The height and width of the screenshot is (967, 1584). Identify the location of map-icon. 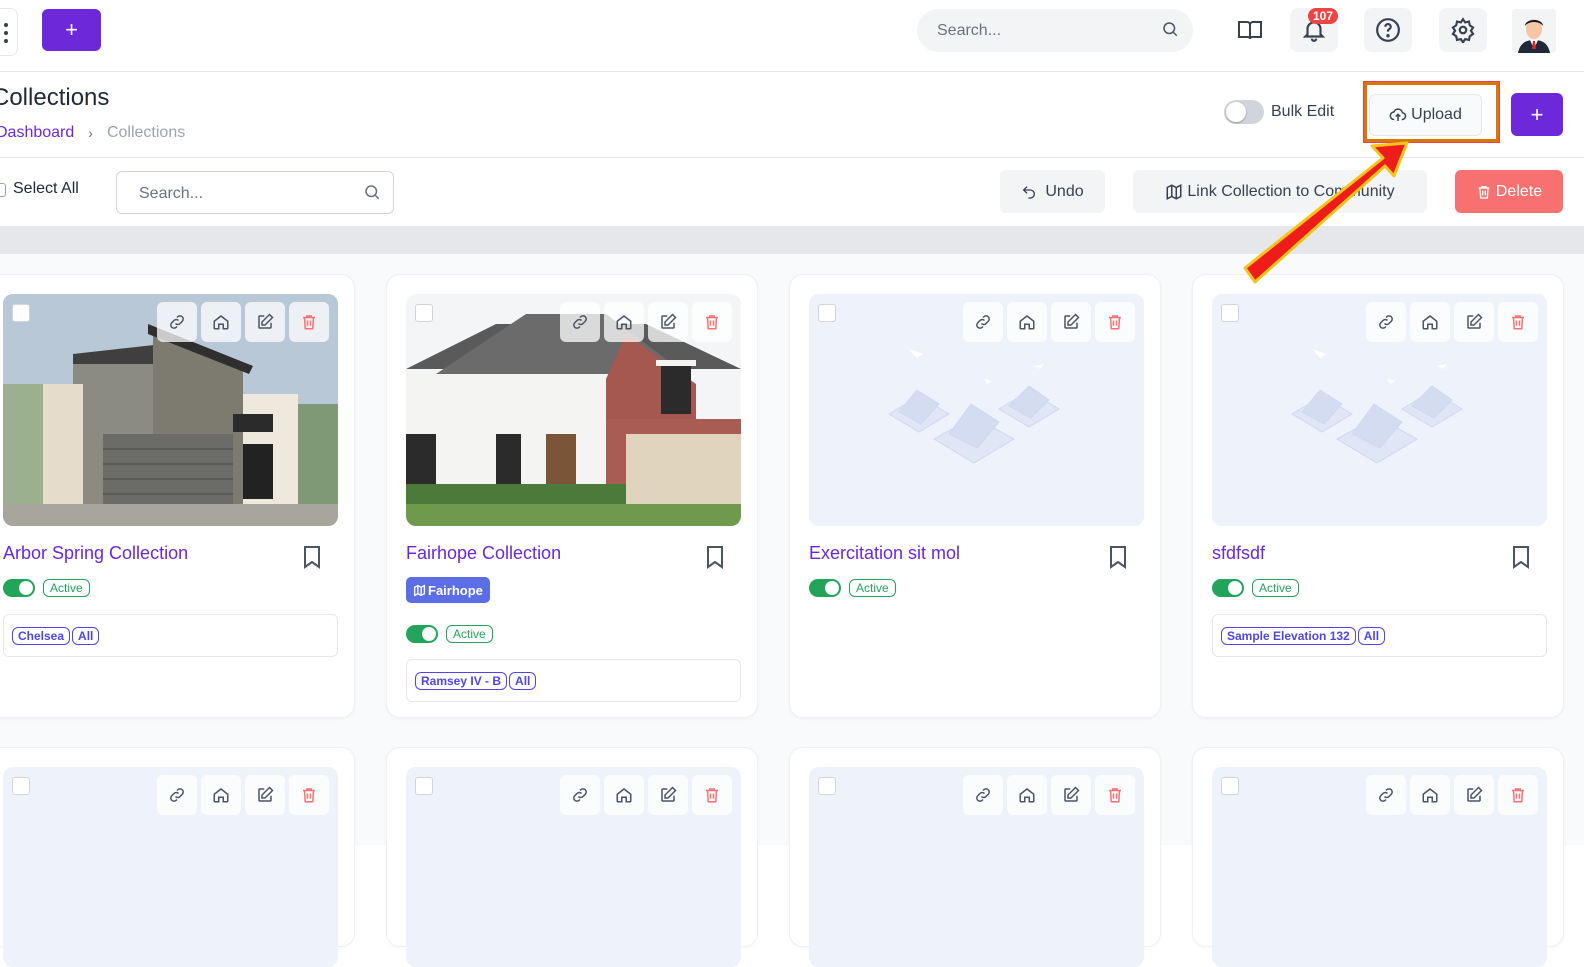
(419, 590).